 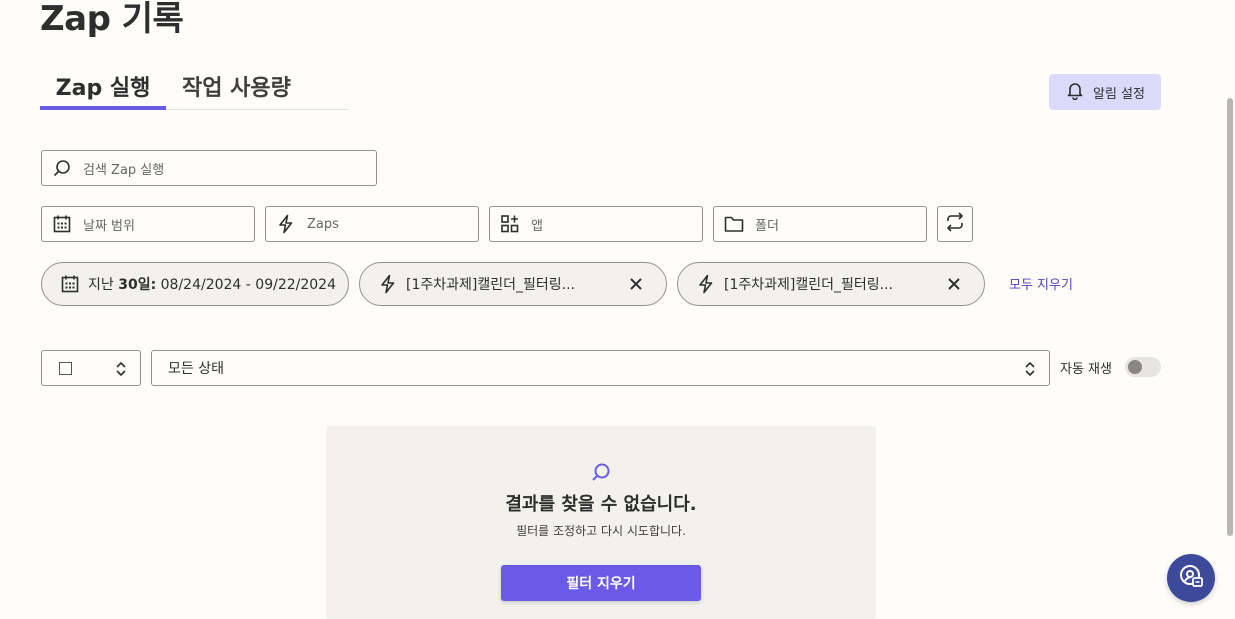 I want to click on date-chip-days: 30일:, so click(x=137, y=285).